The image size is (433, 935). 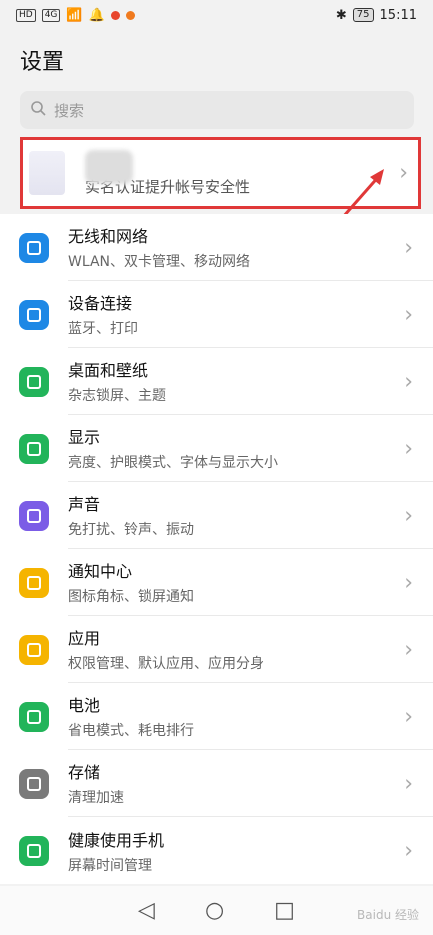 What do you see at coordinates (250, 314) in the screenshot?
I see `item-text: 设备连接 蓝牙、打印` at bounding box center [250, 314].